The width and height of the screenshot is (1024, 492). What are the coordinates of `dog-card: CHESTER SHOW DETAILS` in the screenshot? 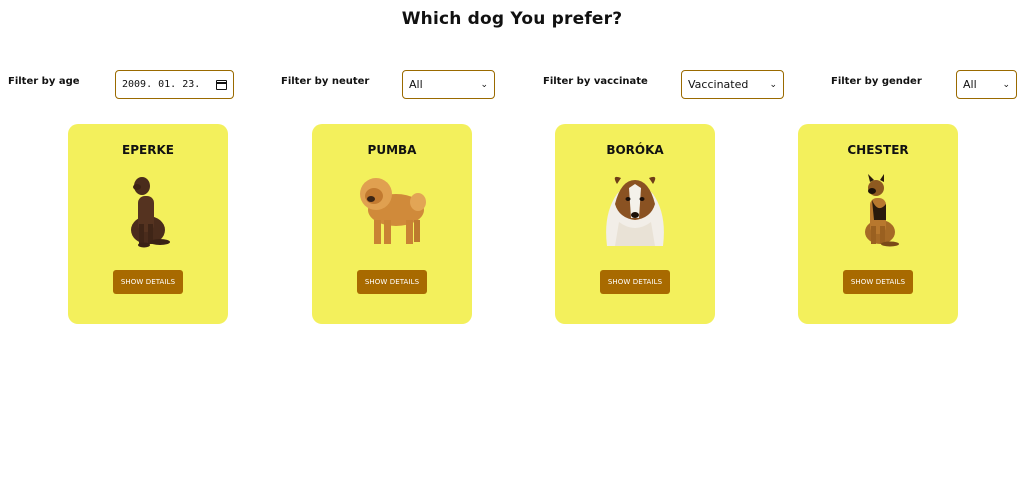 It's located at (878, 224).